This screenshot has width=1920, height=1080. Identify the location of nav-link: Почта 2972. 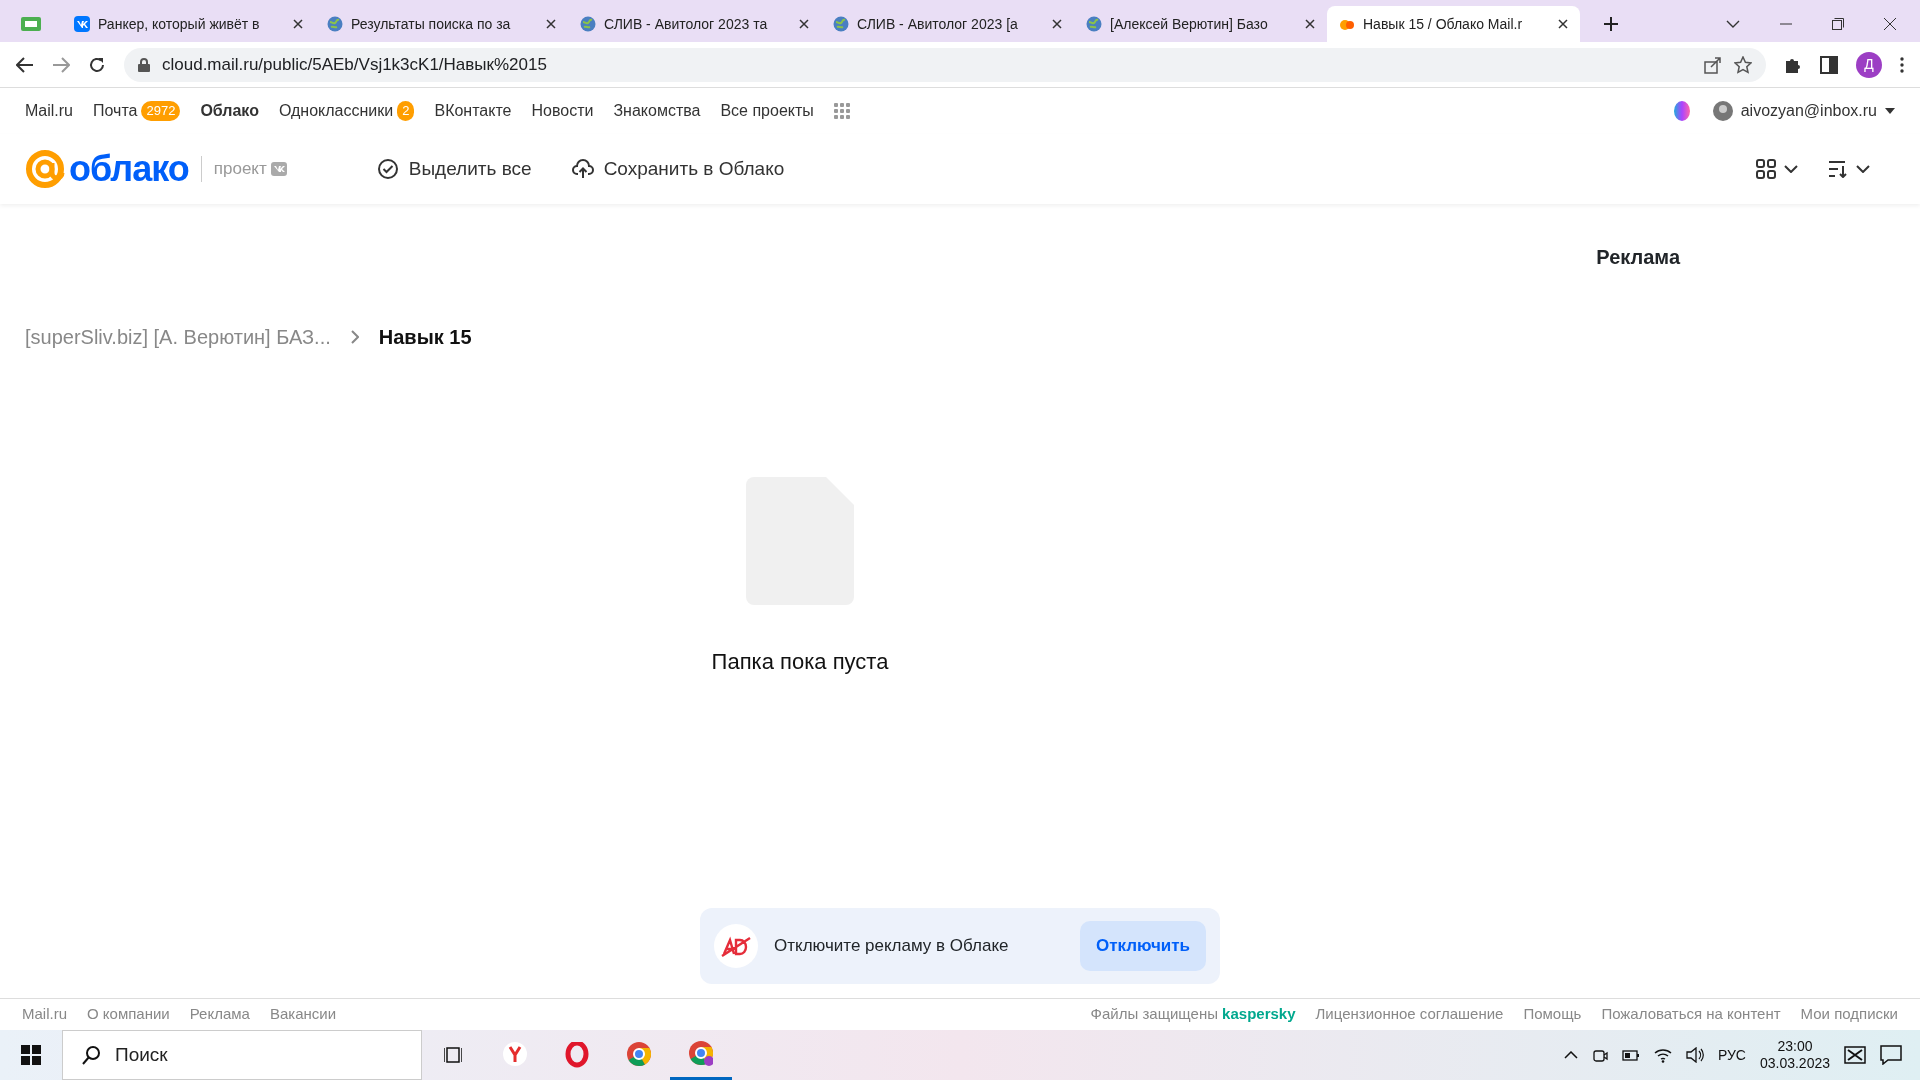
(137, 111).